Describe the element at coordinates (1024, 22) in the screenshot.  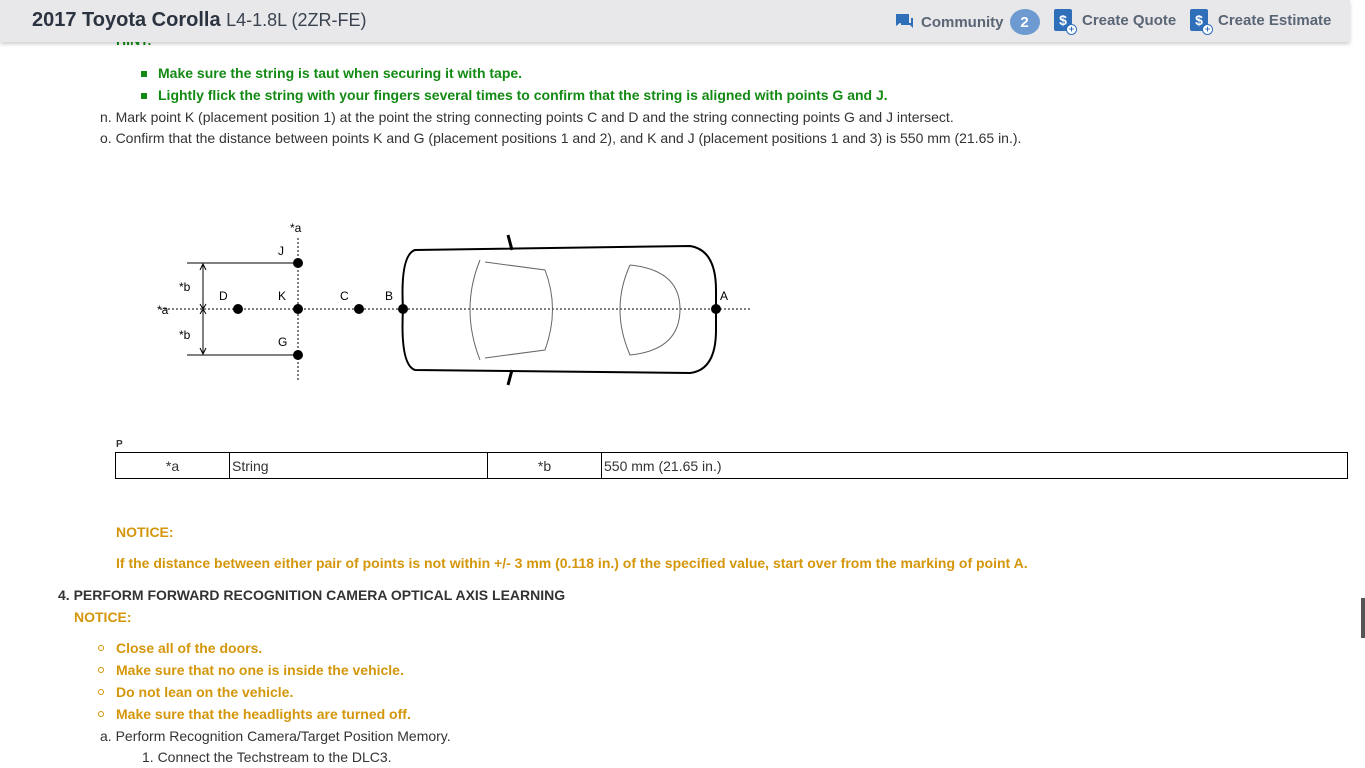
I see `community-count-badge: 2` at that location.